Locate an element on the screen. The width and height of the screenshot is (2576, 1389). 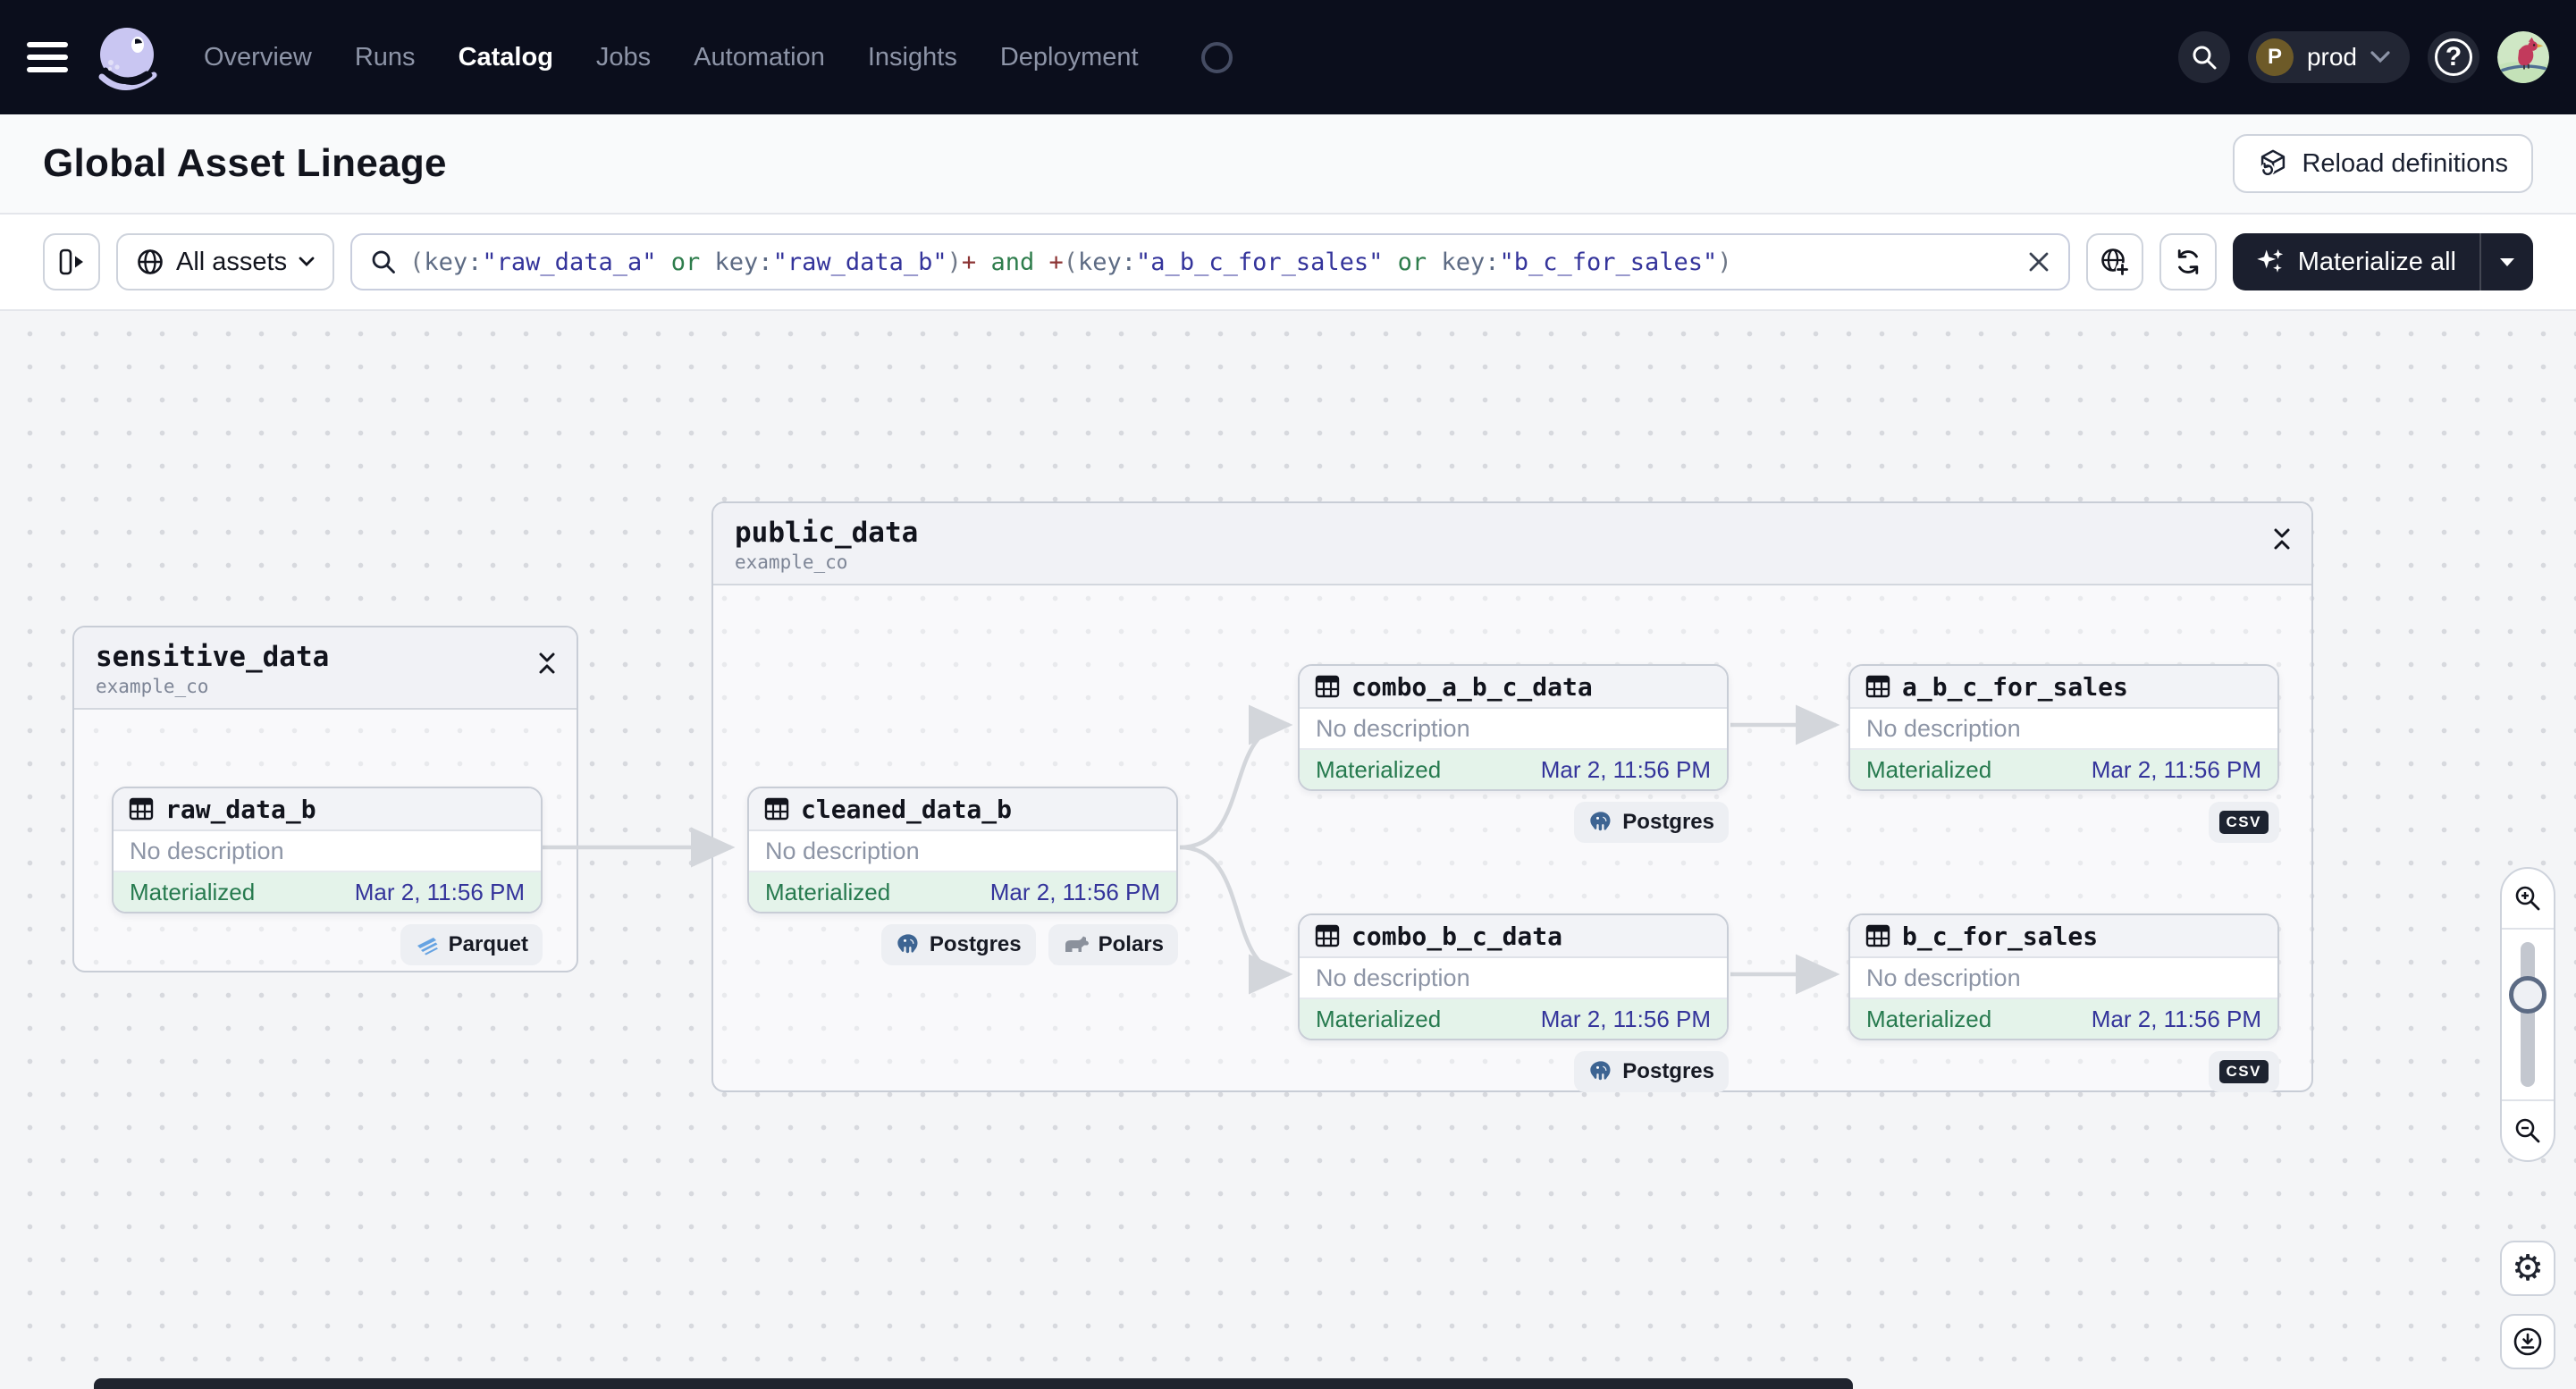
group-header: public_data example_co is located at coordinates (1512, 544).